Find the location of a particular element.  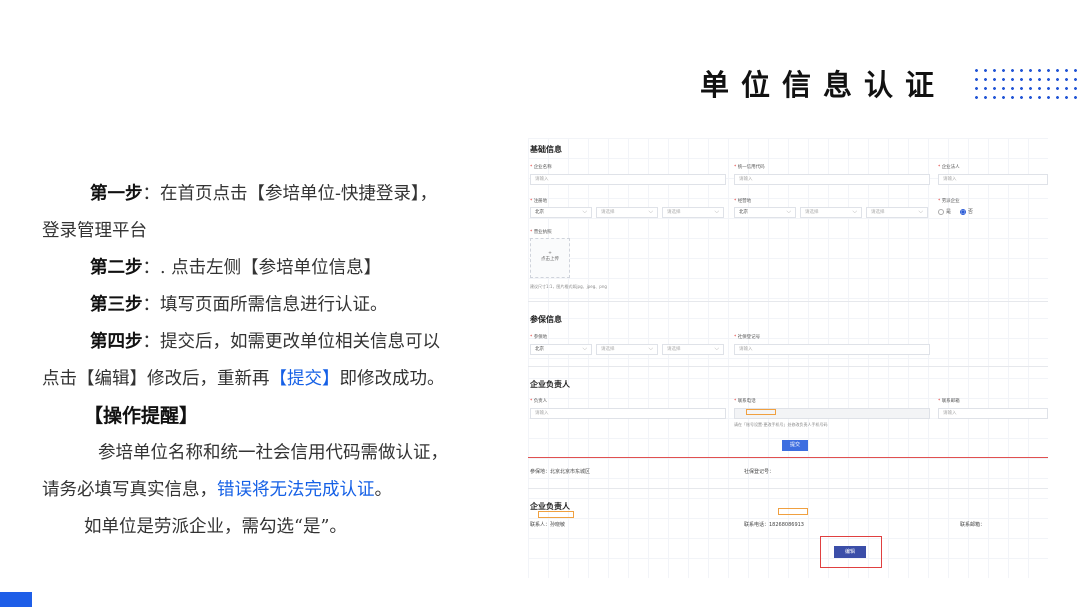

labor-label: * 劳派企业 is located at coordinates (949, 201).